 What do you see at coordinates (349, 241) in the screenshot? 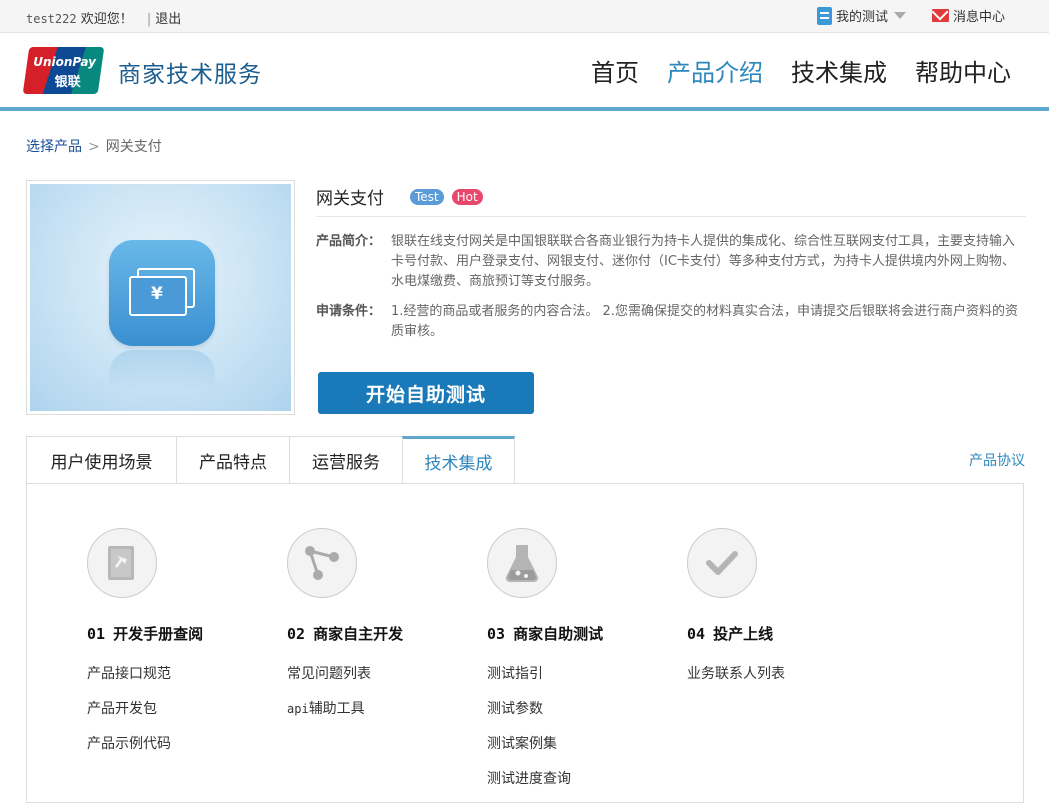
I see `intro-label: 产品简介：` at bounding box center [349, 241].